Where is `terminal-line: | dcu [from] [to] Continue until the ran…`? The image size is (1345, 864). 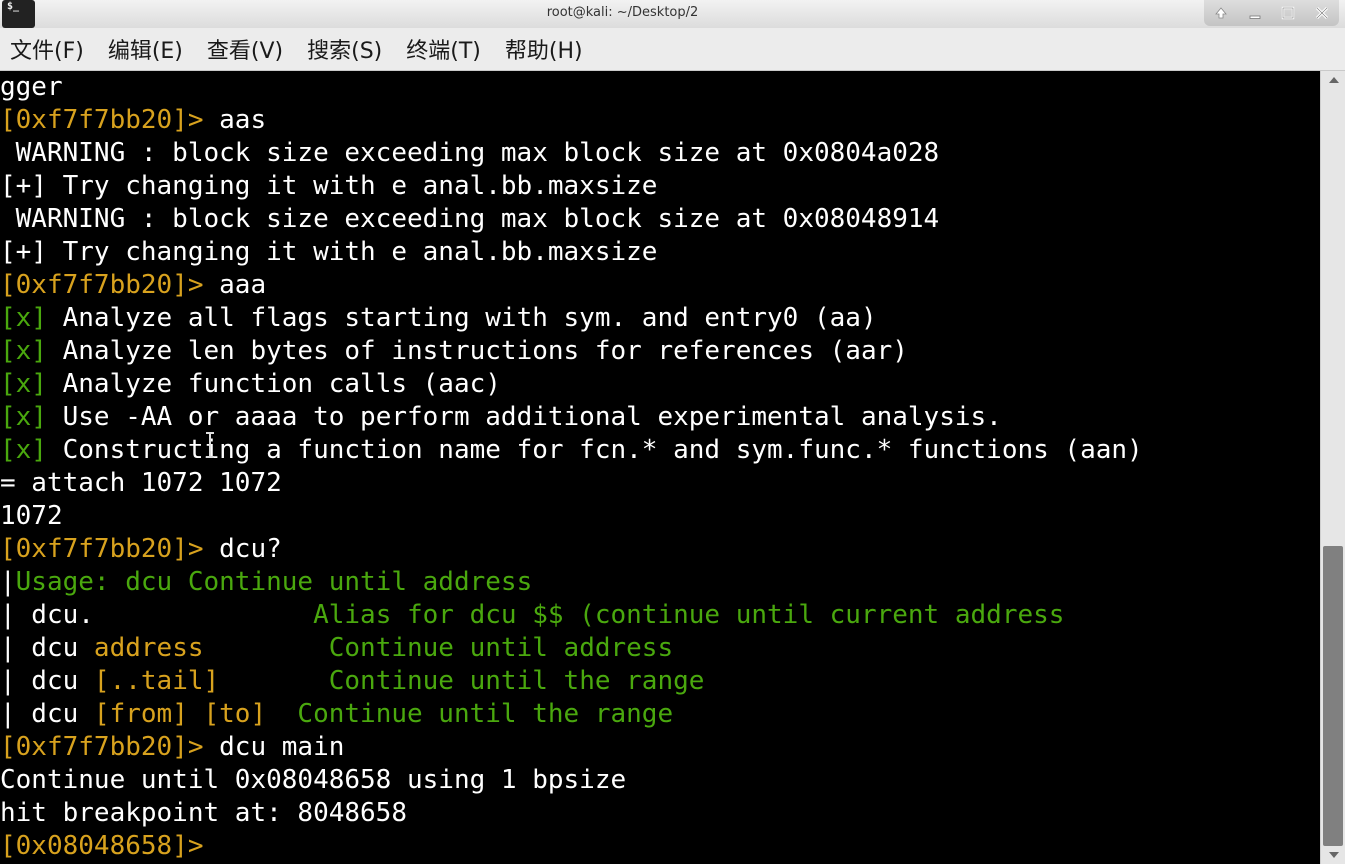
terminal-line: | dcu [from] [to] Continue until the ran… is located at coordinates (660, 714).